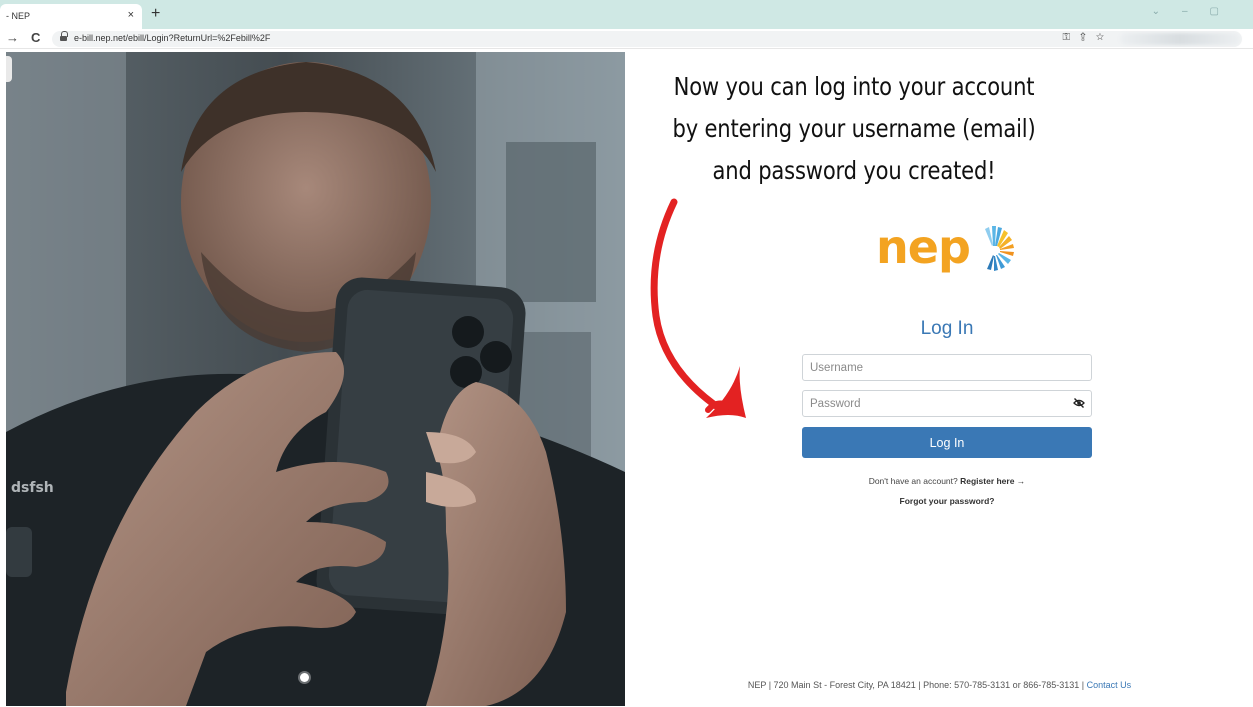  Describe the element at coordinates (1167, 11) in the screenshot. I see `chevron-down-icon: ⌄` at that location.